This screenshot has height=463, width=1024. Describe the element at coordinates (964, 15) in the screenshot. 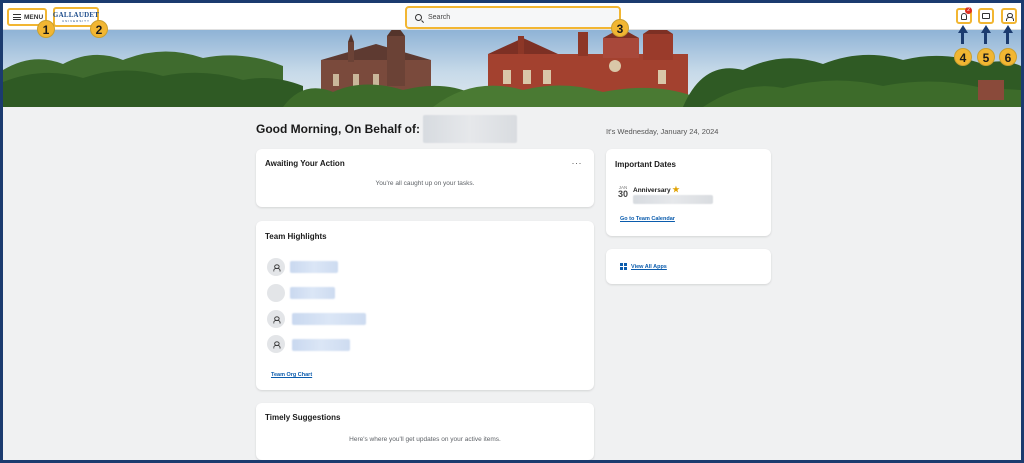

I see `notifications-button: 2` at that location.